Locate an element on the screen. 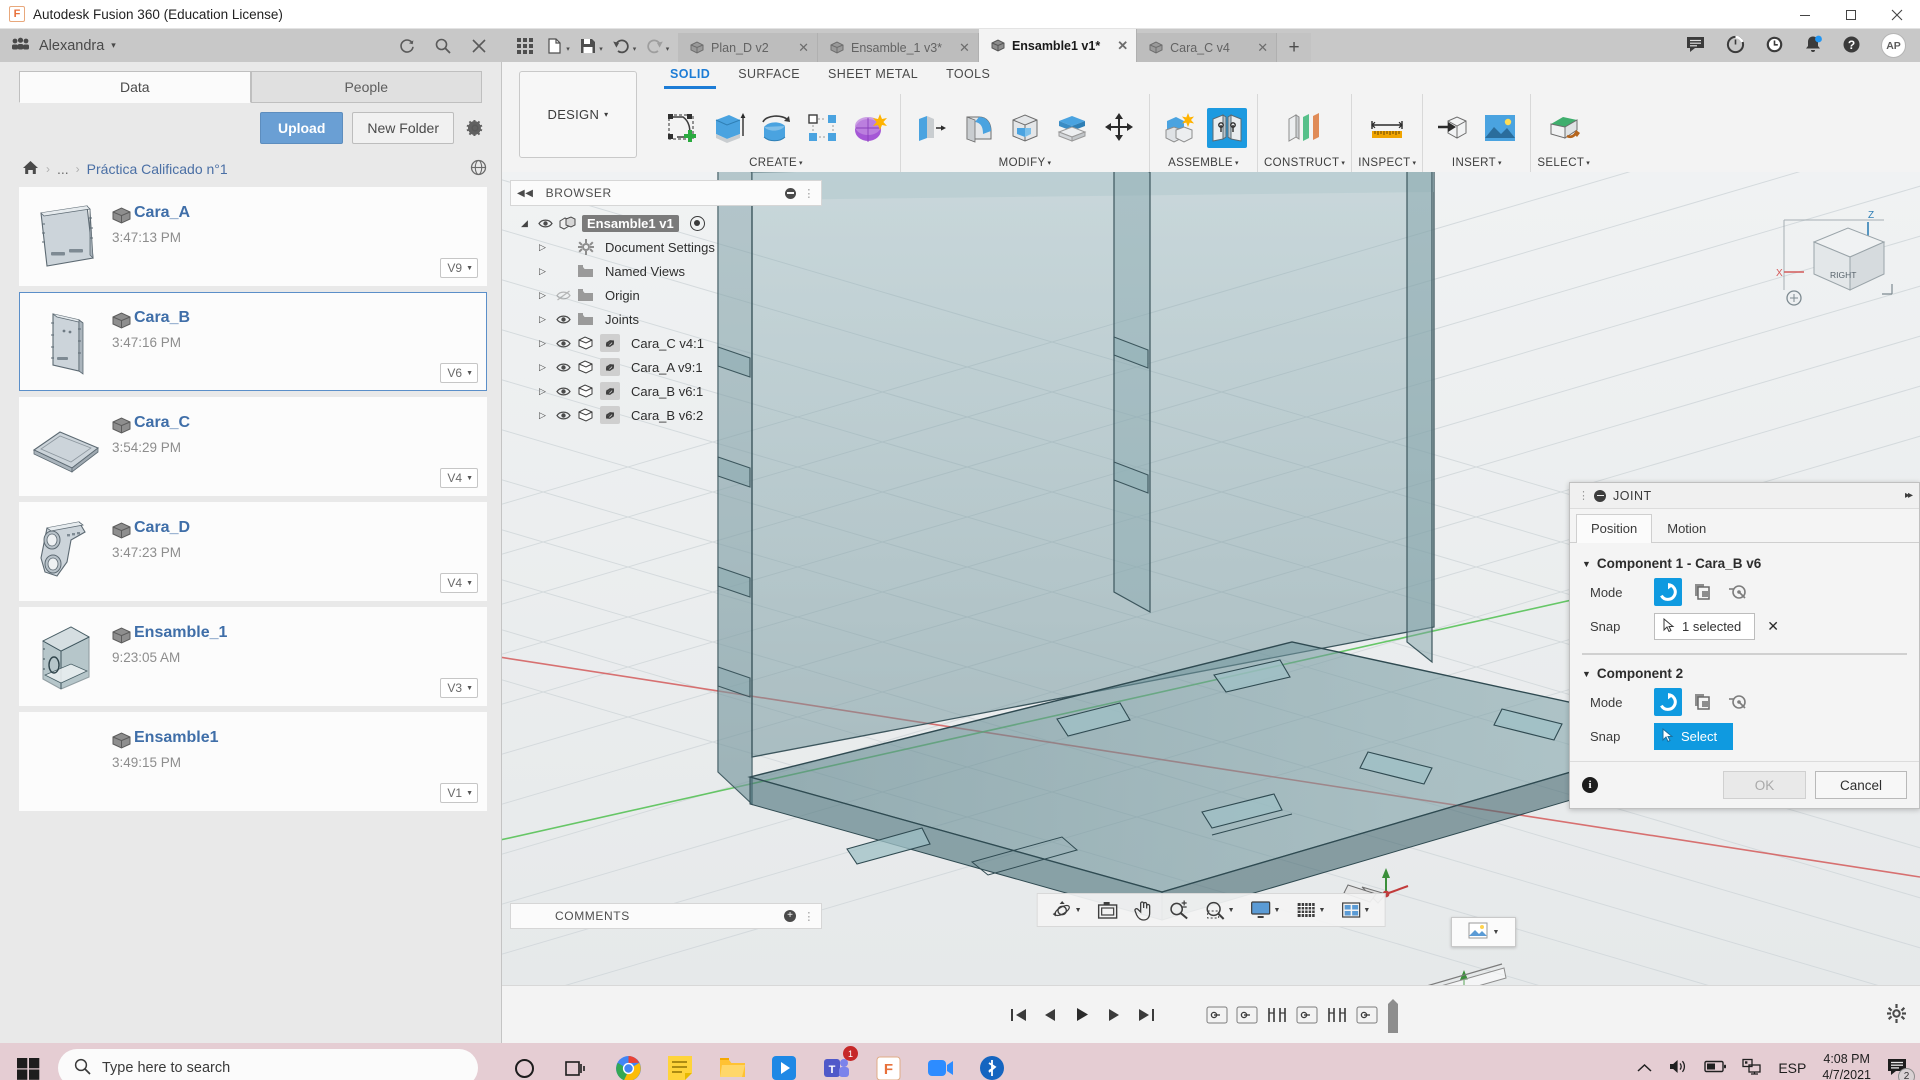  avatar: AP is located at coordinates (1893, 45).